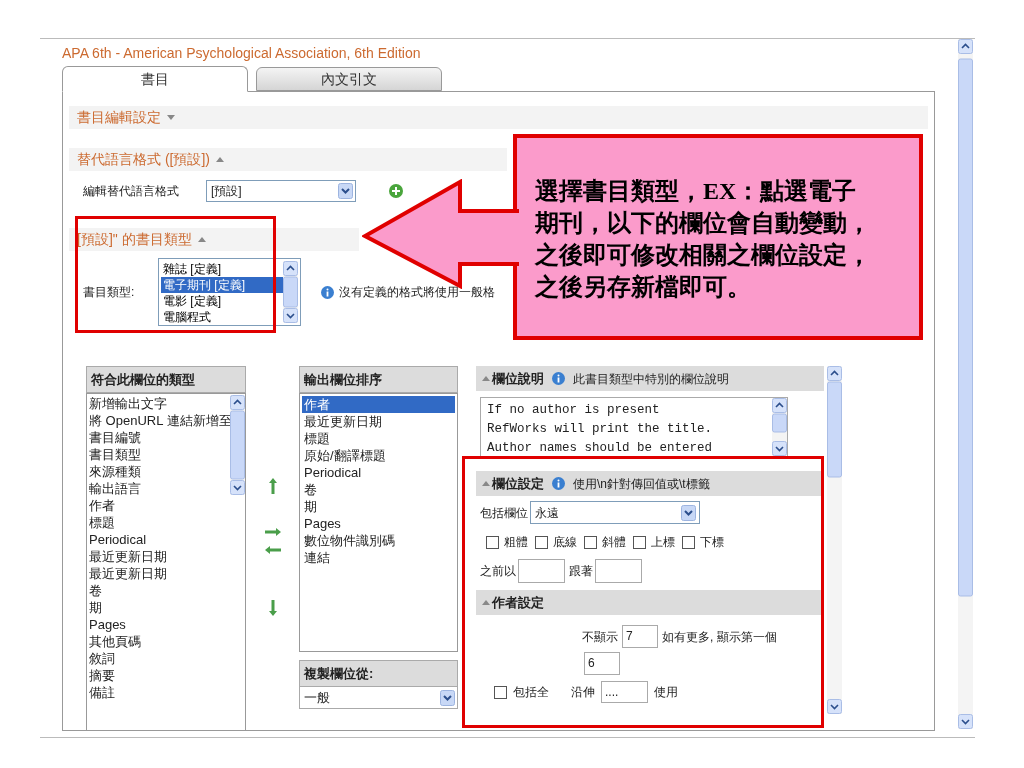  I want to click on field-label: 使用, so click(666, 692).